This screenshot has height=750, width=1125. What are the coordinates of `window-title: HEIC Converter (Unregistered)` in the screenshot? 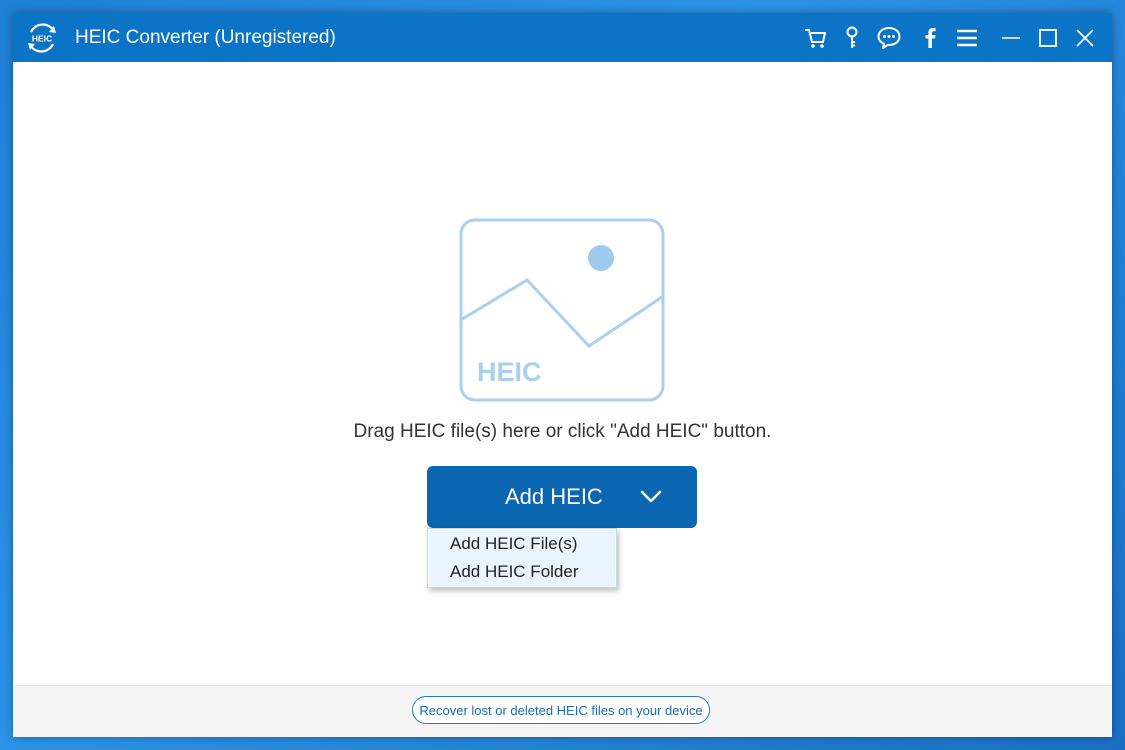 It's located at (205, 37).